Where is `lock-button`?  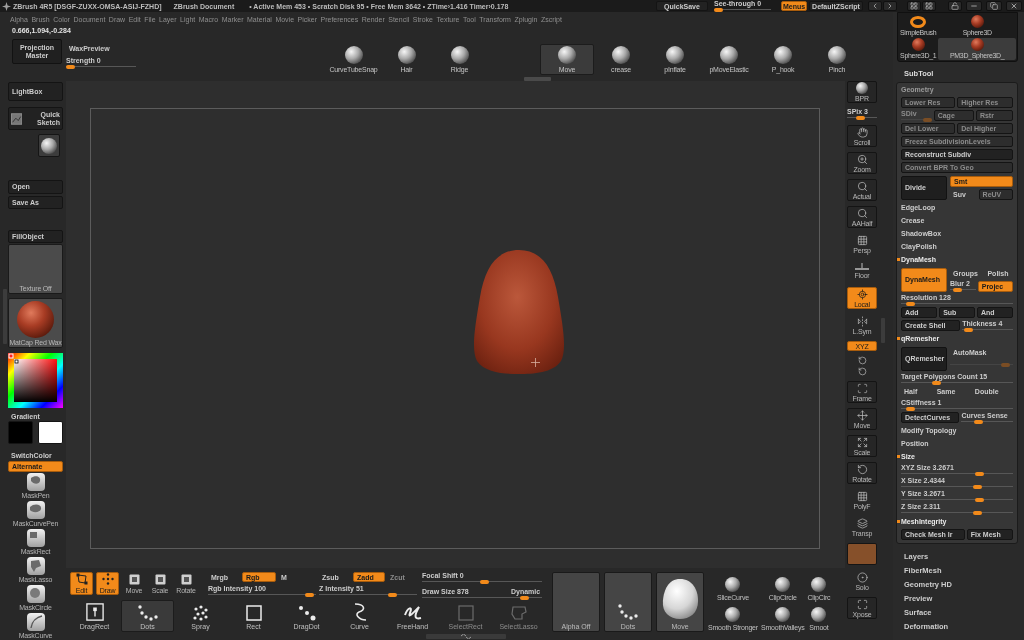 lock-button is located at coordinates (955, 6).